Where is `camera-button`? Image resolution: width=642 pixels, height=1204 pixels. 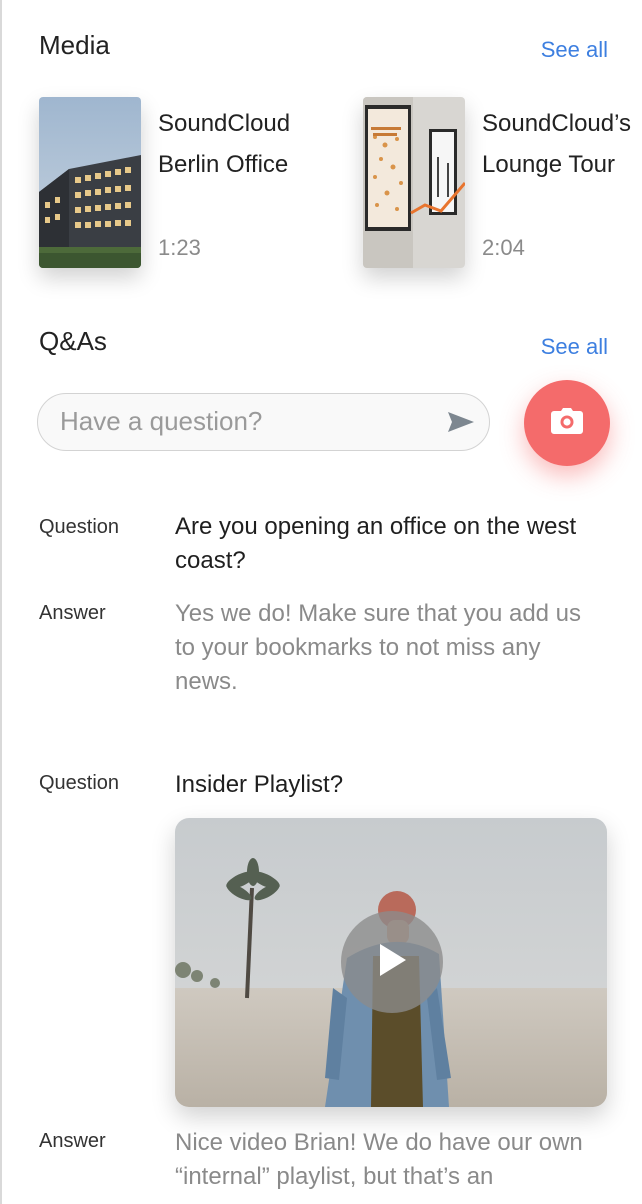 camera-button is located at coordinates (567, 423).